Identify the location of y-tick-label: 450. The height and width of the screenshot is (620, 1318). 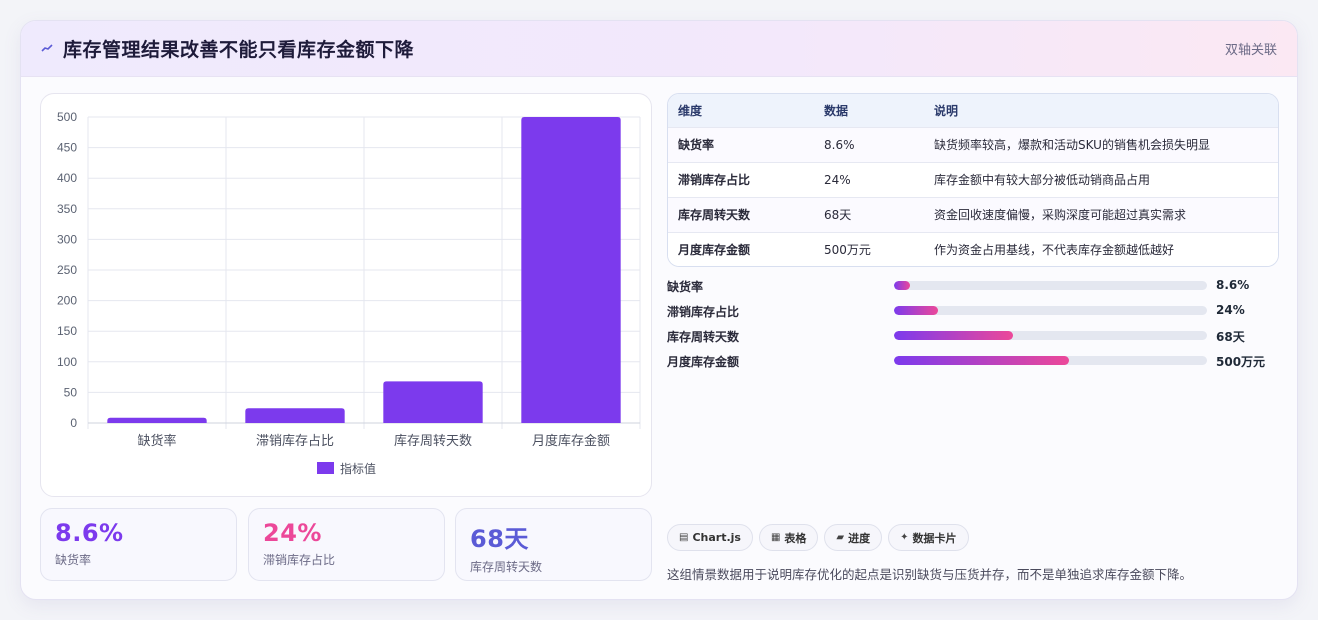
(67, 148).